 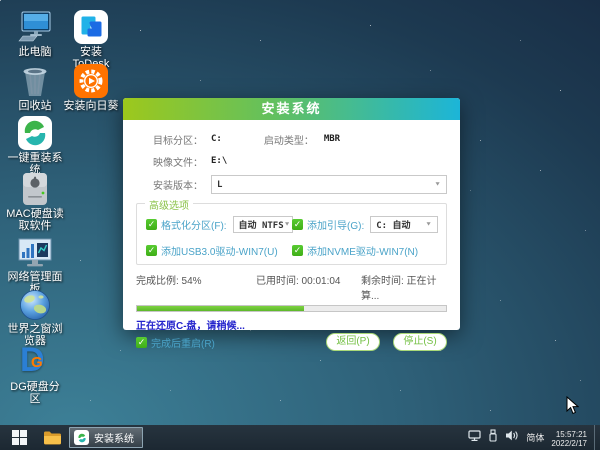 I want to click on desktop-icon-dg-partition: DG DG硬盘分区, so click(x=35, y=373).